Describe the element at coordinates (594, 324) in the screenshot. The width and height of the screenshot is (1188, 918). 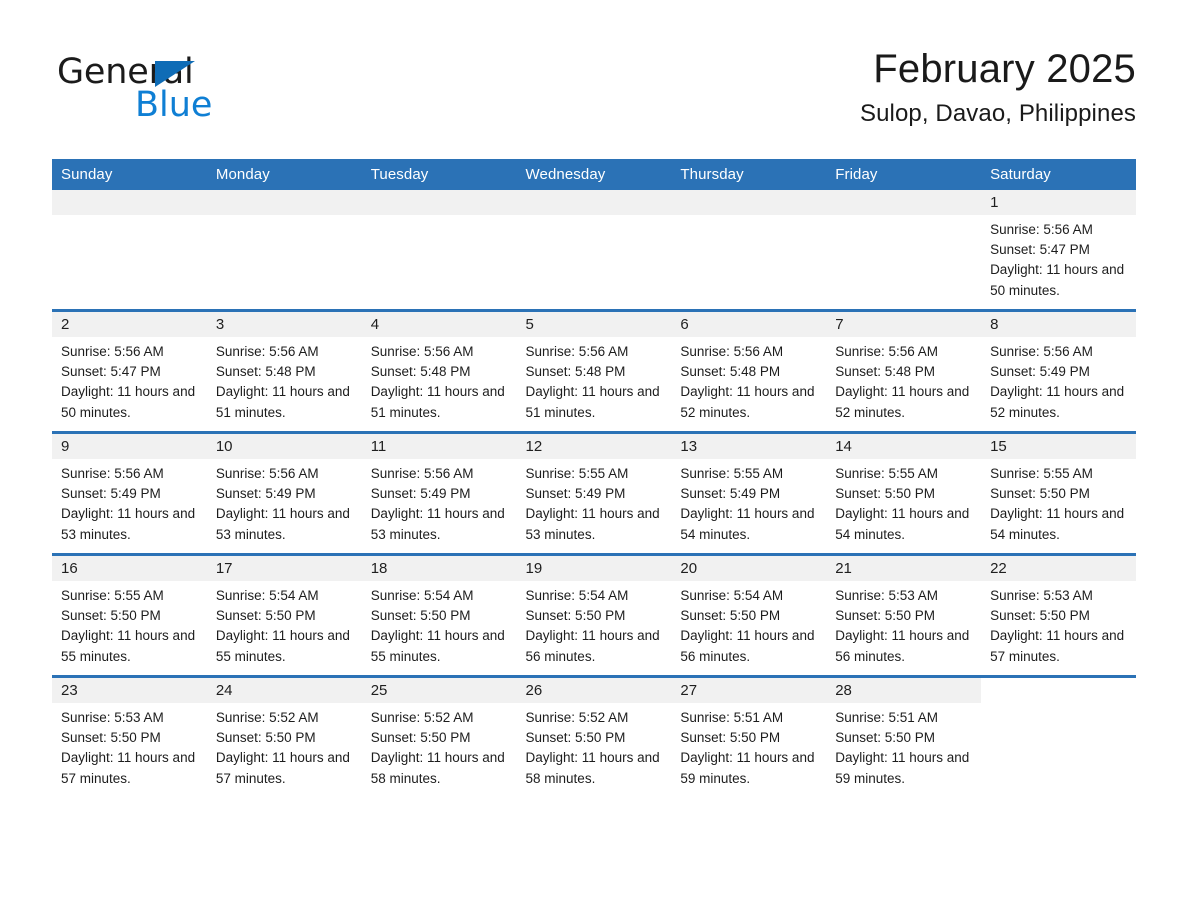
I see `day-number: 5` at that location.